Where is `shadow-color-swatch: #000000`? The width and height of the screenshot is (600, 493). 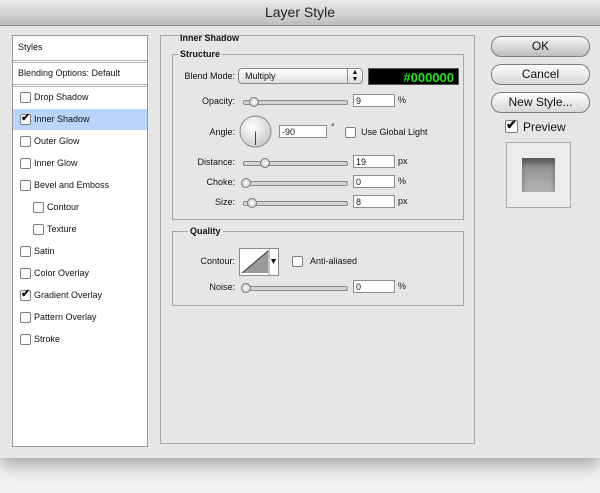
shadow-color-swatch: #000000 is located at coordinates (413, 76).